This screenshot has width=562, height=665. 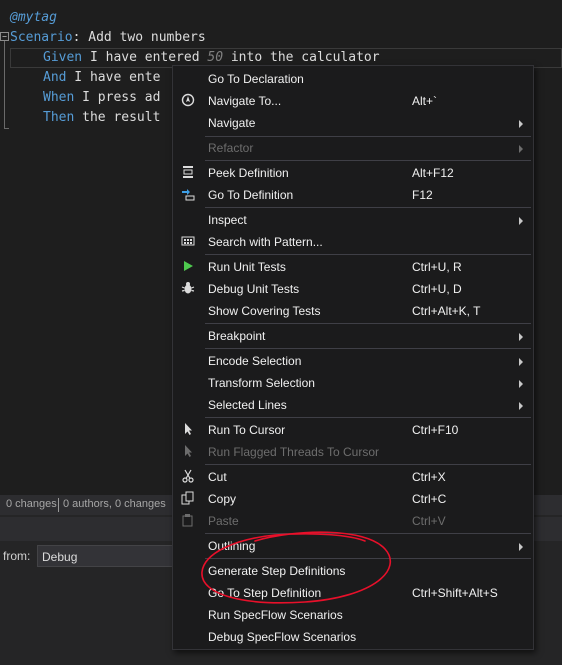 I want to click on peek-definition-icon, so click(x=188, y=173).